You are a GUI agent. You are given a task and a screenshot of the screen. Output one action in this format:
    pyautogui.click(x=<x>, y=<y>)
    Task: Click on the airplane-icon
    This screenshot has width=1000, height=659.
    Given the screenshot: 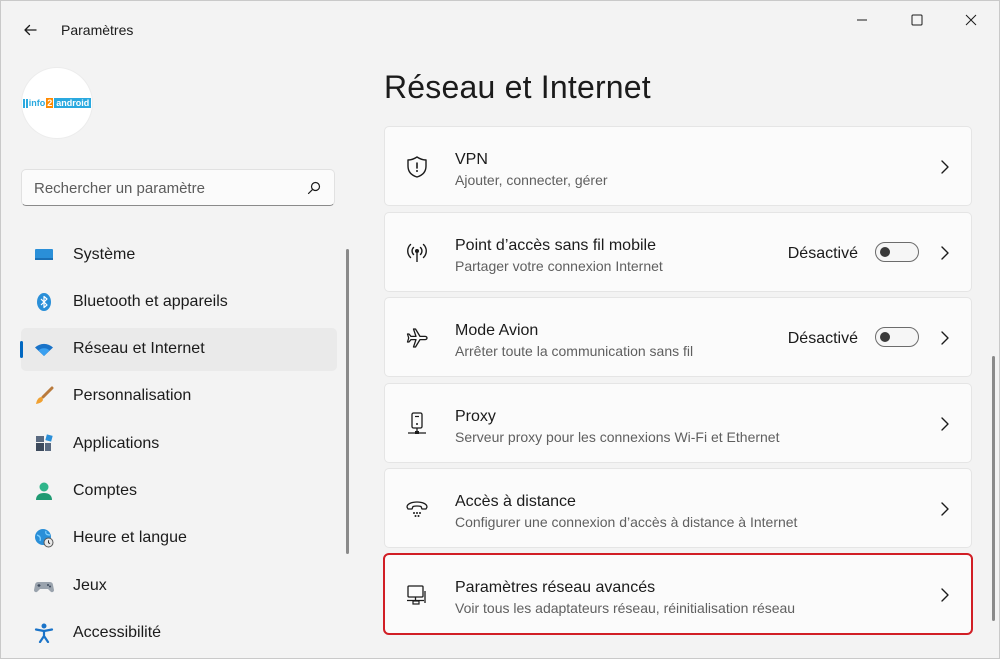 What is the action you would take?
    pyautogui.click(x=417, y=338)
    